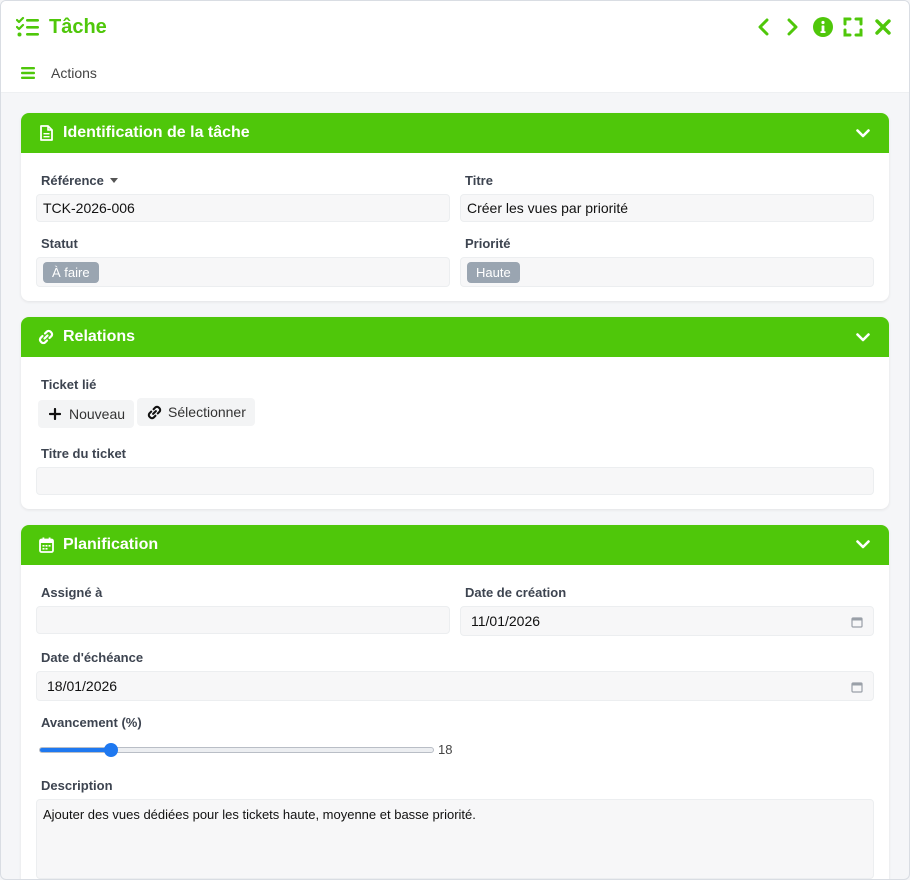 This screenshot has width=910, height=880. What do you see at coordinates (853, 27) in the screenshot?
I see `fullscreen-icon` at bounding box center [853, 27].